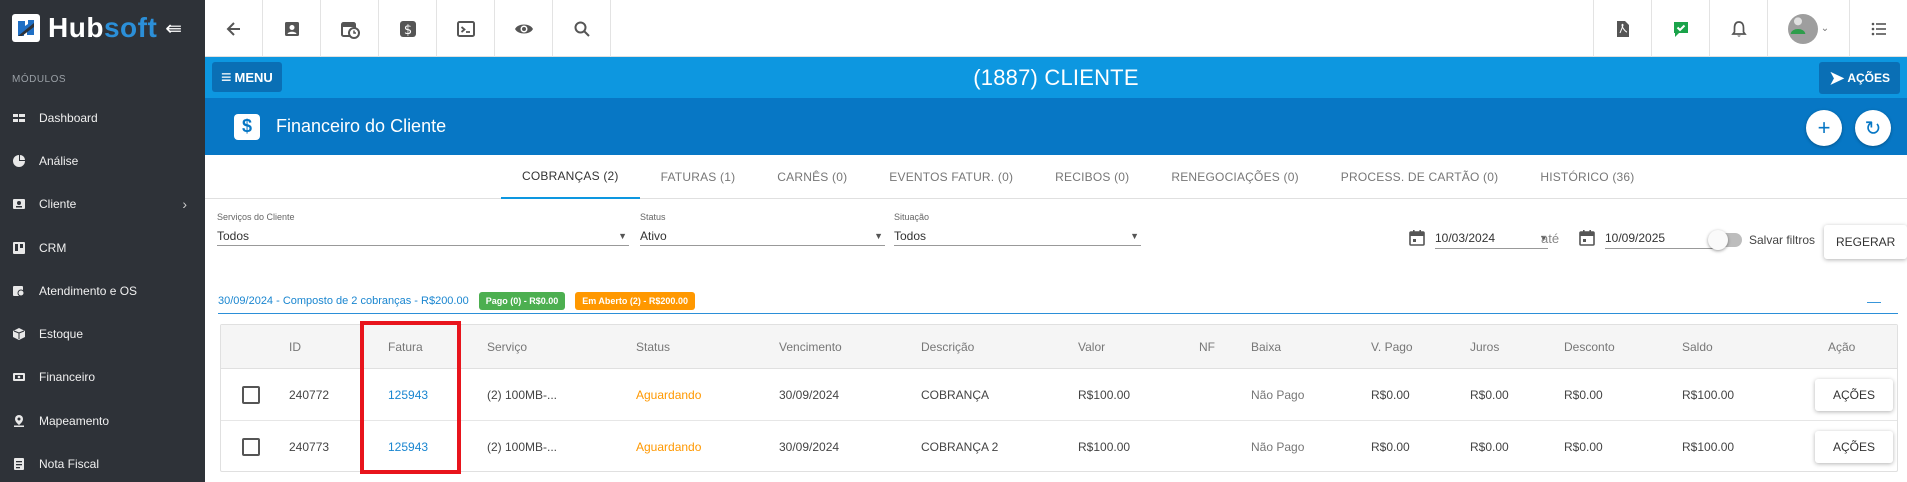  I want to click on row-action-cell: AÇÕES, so click(1854, 394).